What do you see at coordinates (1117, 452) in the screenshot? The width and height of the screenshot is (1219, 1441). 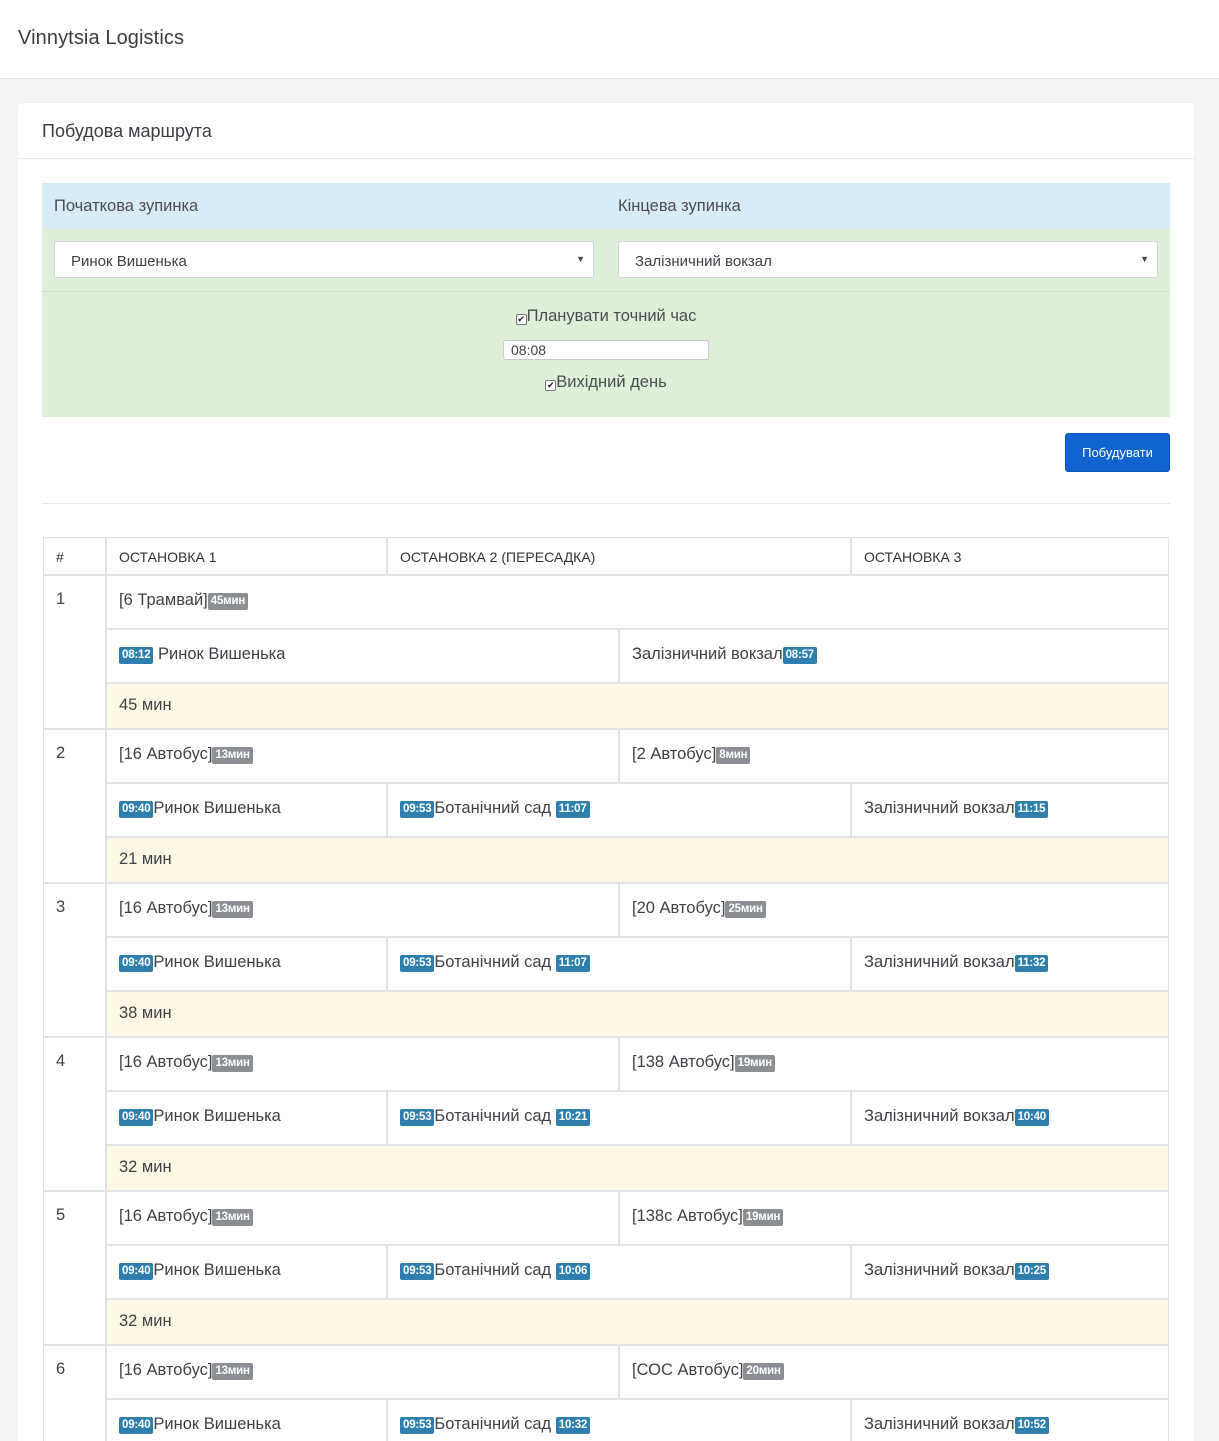 I see `build-button: Побудувати` at bounding box center [1117, 452].